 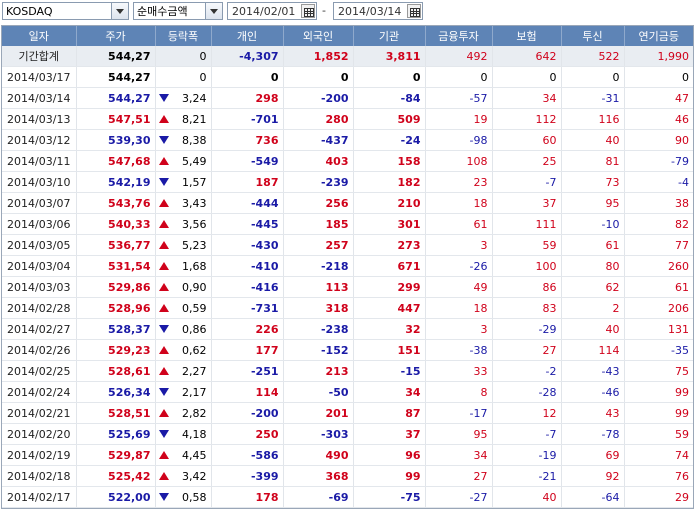 I want to click on down-triangle-icon, so click(x=163, y=98).